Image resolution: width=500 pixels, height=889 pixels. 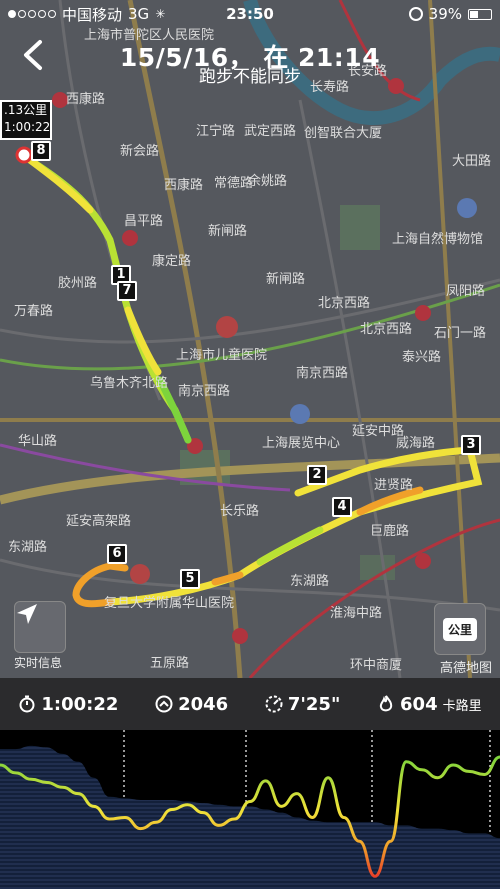 I want to click on battery-percent: 39%, so click(x=445, y=14).